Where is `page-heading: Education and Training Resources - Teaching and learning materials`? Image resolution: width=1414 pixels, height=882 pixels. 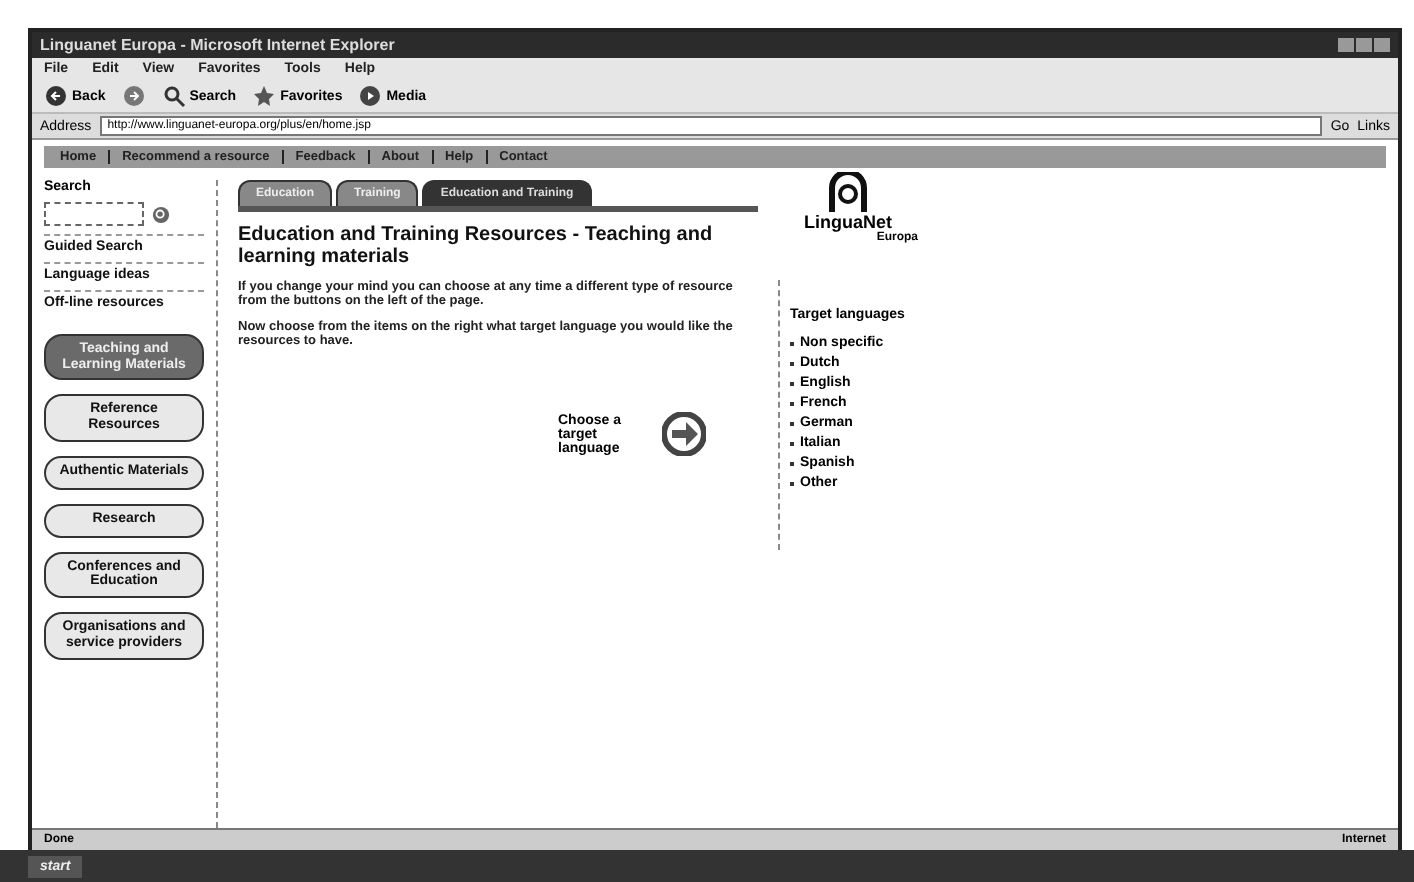 page-heading: Education and Training Resources - Teaching and learning materials is located at coordinates (476, 246).